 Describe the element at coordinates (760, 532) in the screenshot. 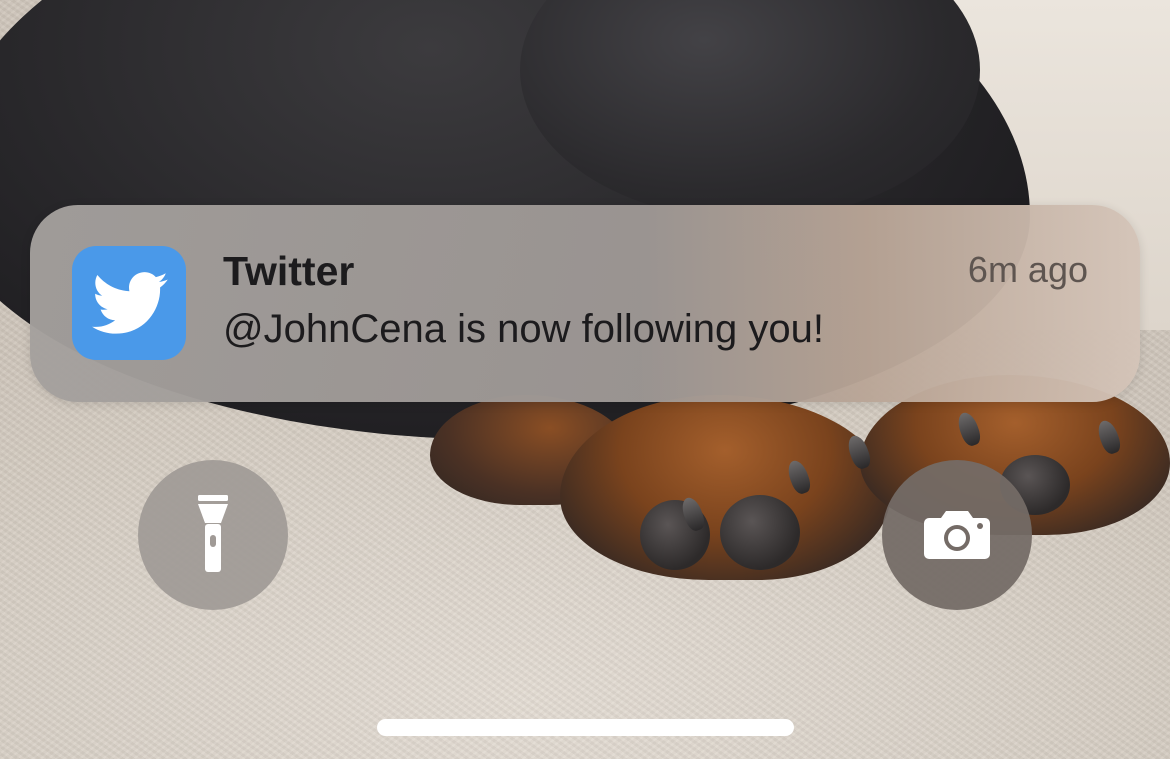

I see `dog-toe` at that location.